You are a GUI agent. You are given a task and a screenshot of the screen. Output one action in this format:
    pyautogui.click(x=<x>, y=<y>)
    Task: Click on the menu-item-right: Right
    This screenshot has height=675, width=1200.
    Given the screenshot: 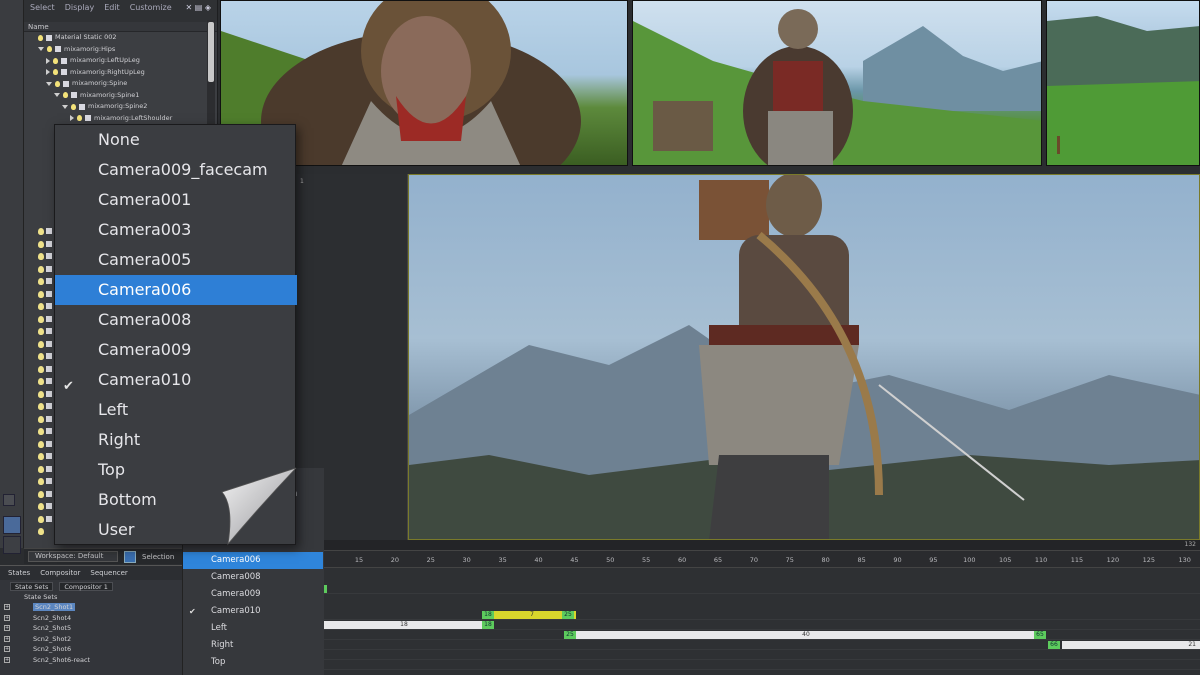 What is the action you would take?
    pyautogui.click(x=176, y=440)
    